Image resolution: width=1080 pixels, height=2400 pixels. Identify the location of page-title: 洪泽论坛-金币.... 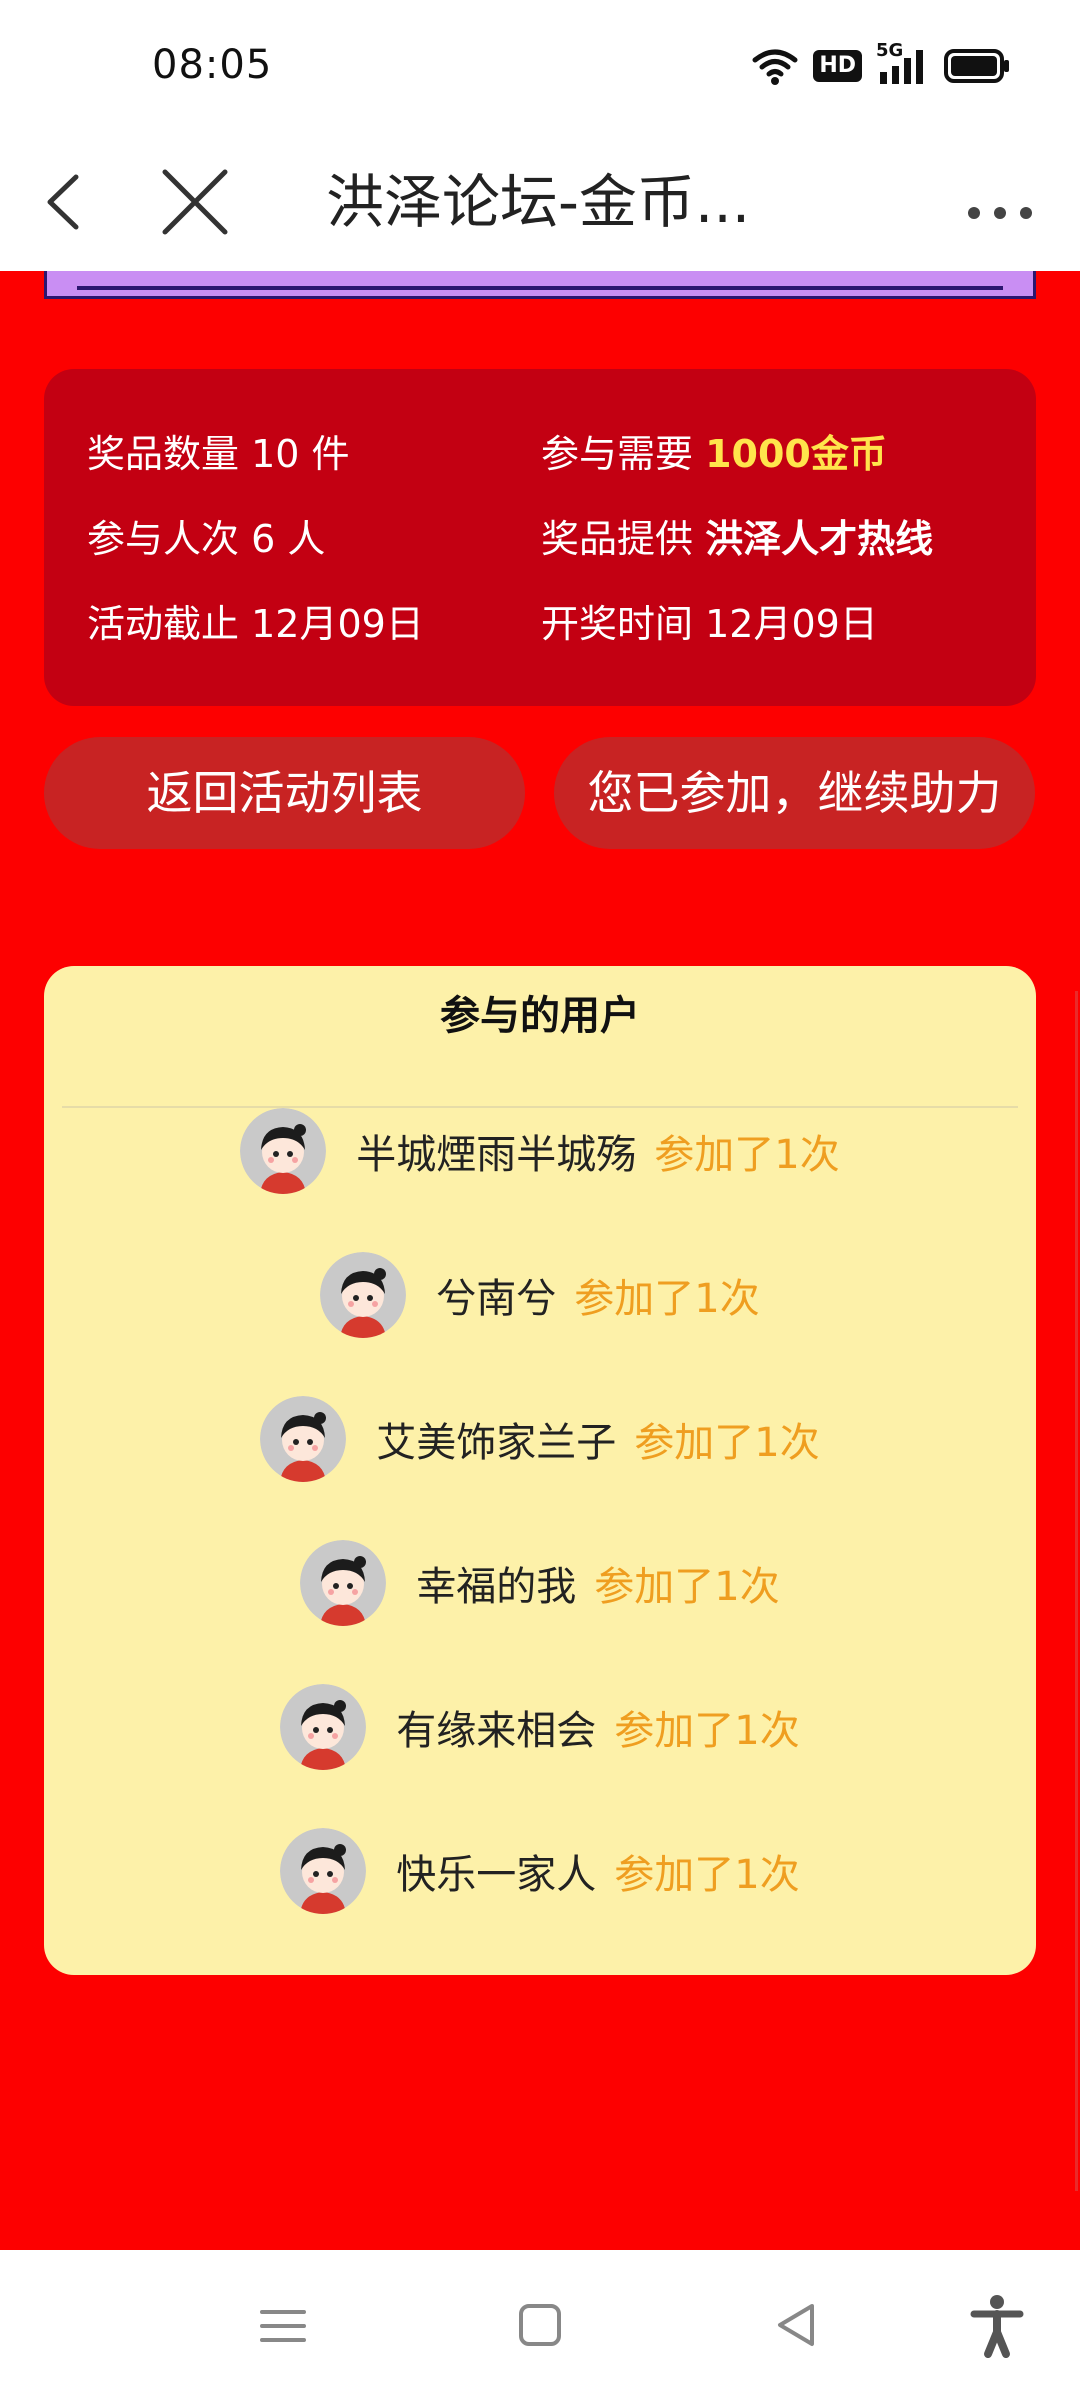
(538, 202).